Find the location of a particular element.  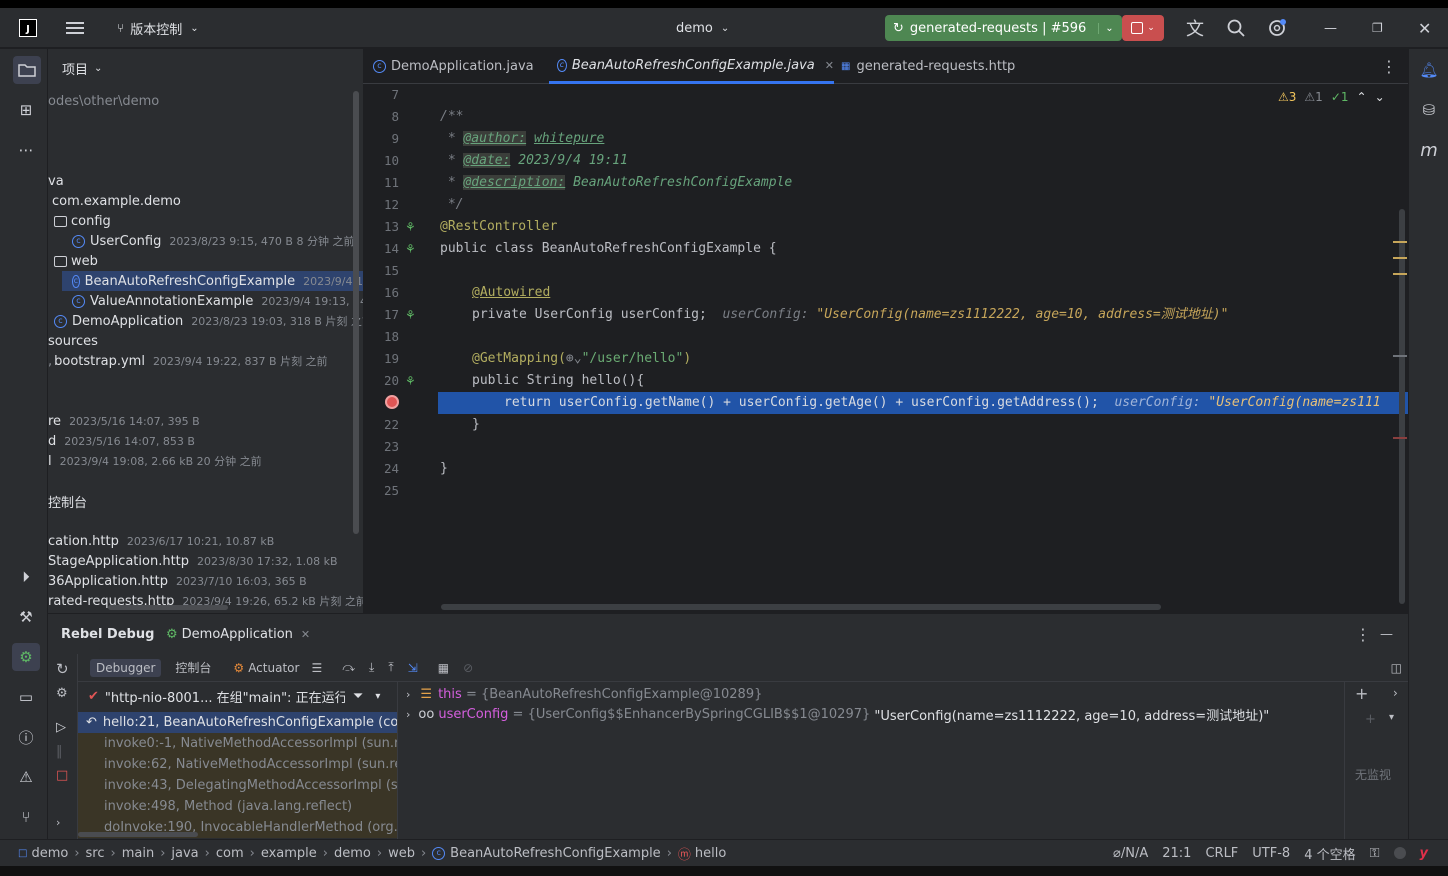

caret-position: 21:1 is located at coordinates (1176, 853).